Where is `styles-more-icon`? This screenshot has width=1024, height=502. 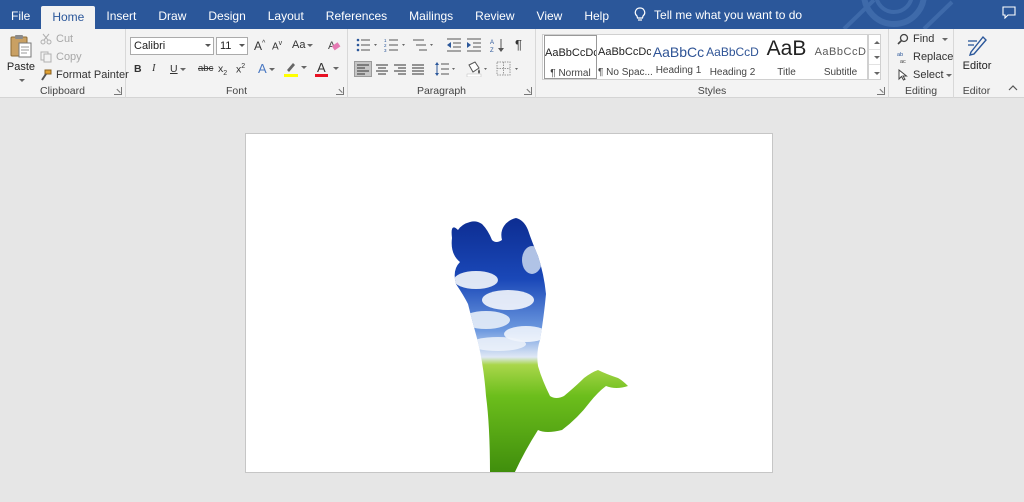
styles-more-icon is located at coordinates (874, 72).